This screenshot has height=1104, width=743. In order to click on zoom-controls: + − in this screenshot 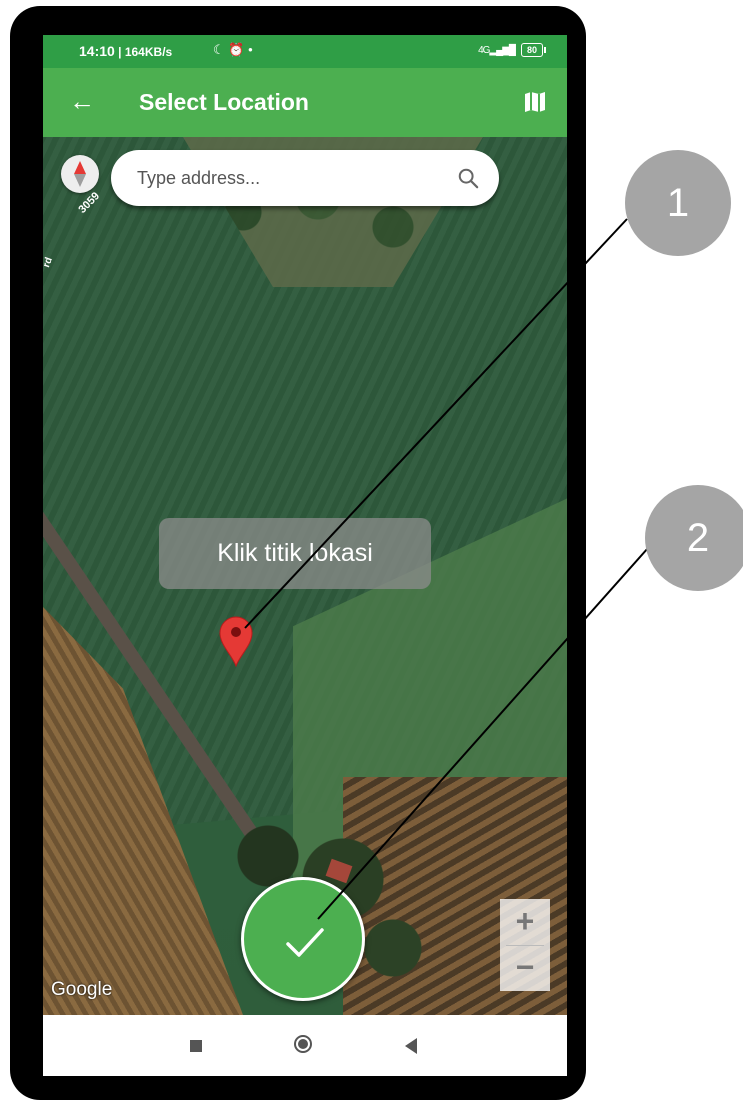, I will do `click(525, 945)`.